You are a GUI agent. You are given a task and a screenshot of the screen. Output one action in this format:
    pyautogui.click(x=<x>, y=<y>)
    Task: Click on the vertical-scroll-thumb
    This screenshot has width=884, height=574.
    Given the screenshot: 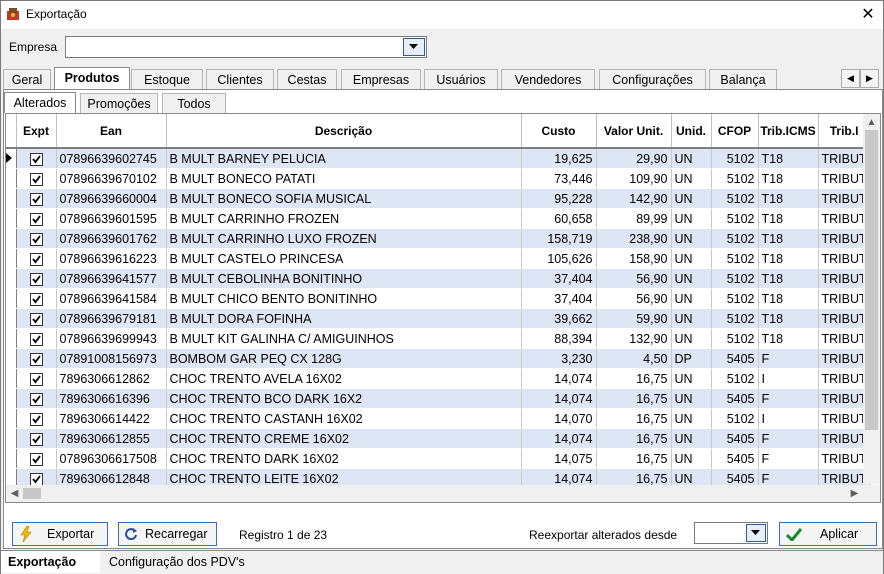 What is the action you would take?
    pyautogui.click(x=871, y=280)
    